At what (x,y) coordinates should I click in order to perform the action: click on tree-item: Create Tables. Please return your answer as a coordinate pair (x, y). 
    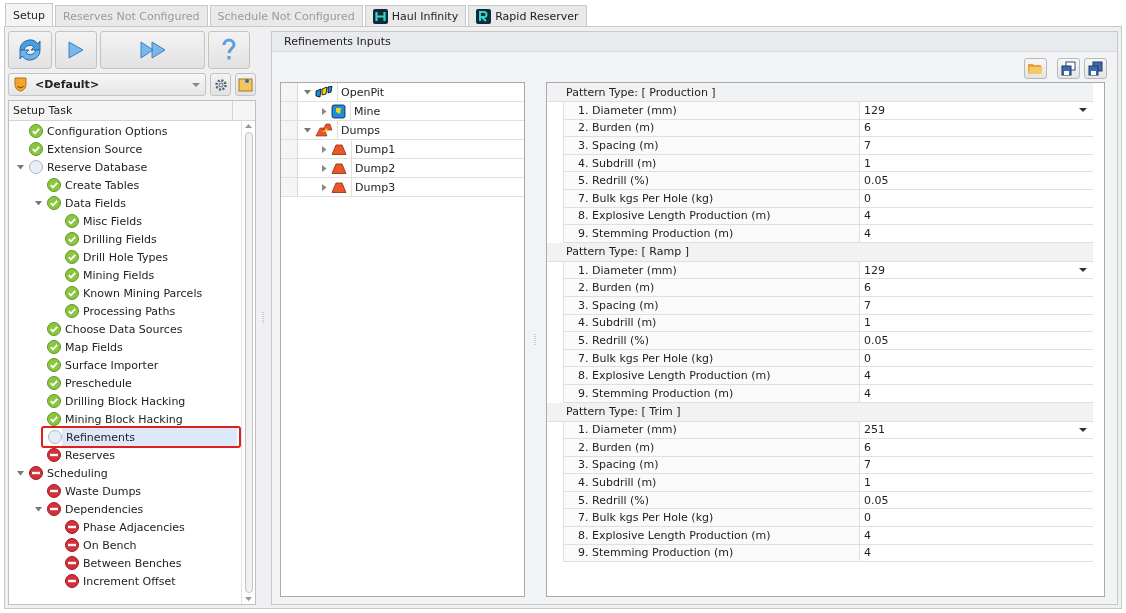
    Looking at the image, I should click on (150, 185).